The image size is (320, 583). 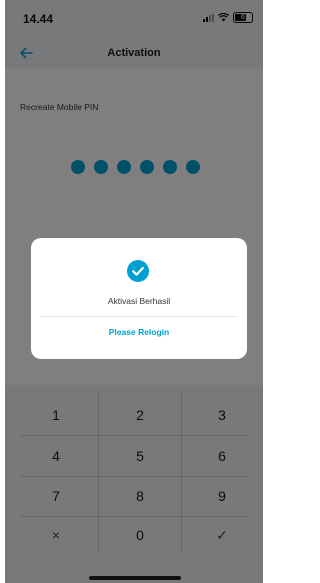 What do you see at coordinates (139, 332) in the screenshot?
I see `relogin-button: Please Relogin` at bounding box center [139, 332].